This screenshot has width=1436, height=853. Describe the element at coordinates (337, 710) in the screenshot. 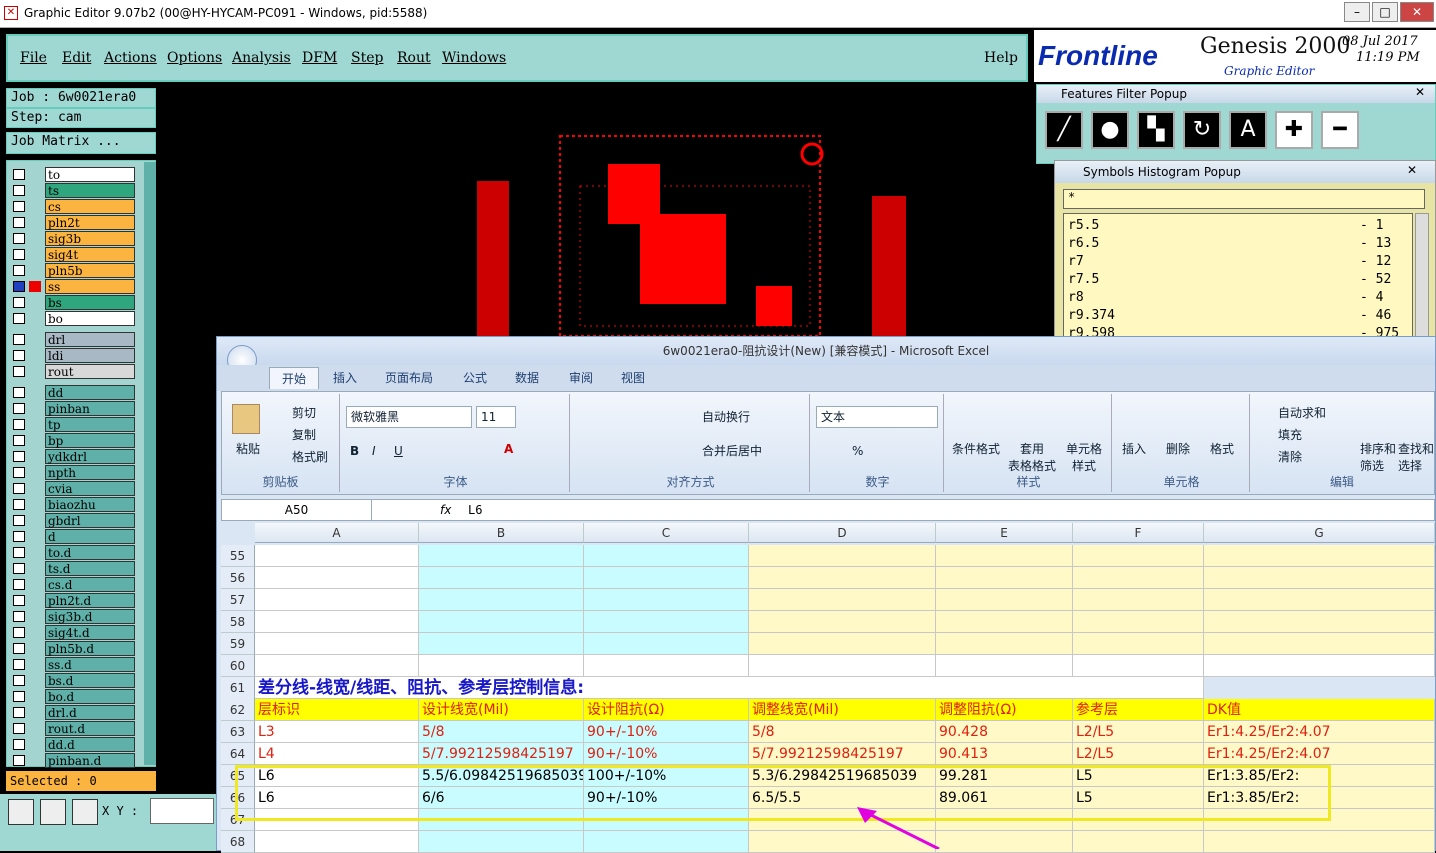

I see `table-header-cell: 层标识` at that location.